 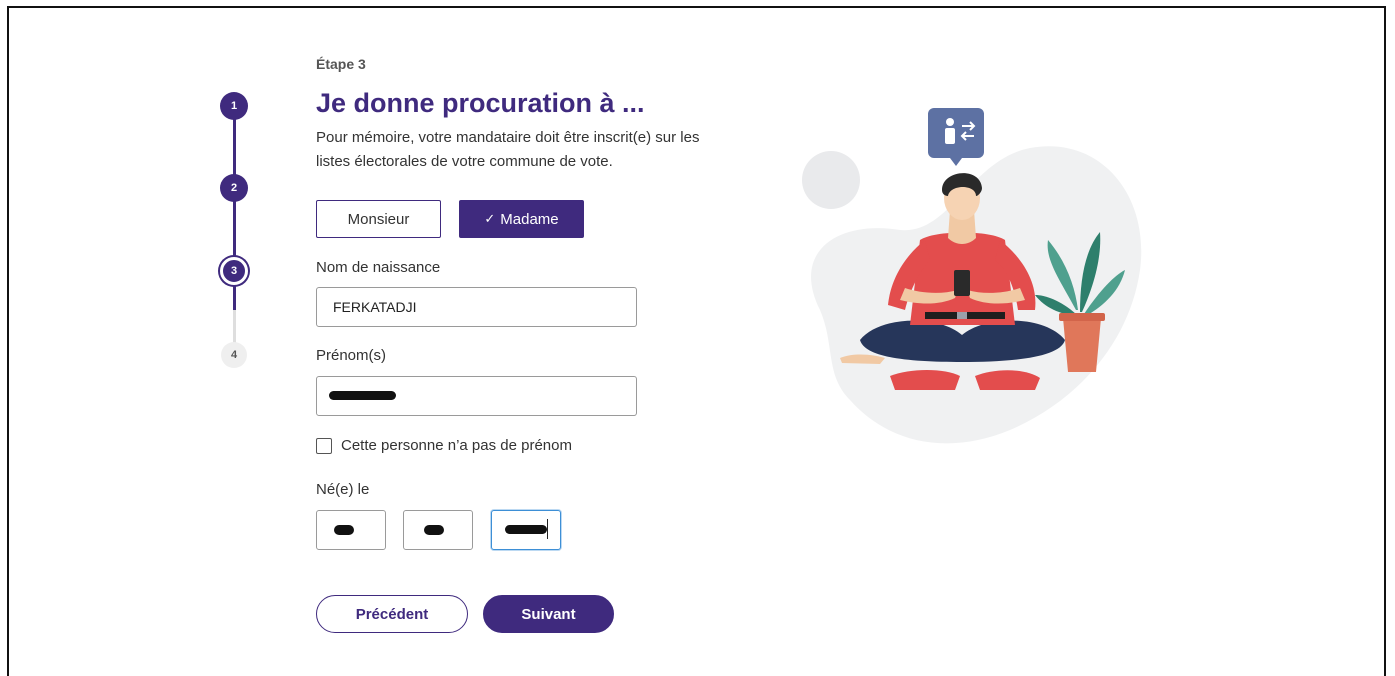 I want to click on next-button-label: Suivant, so click(x=548, y=614).